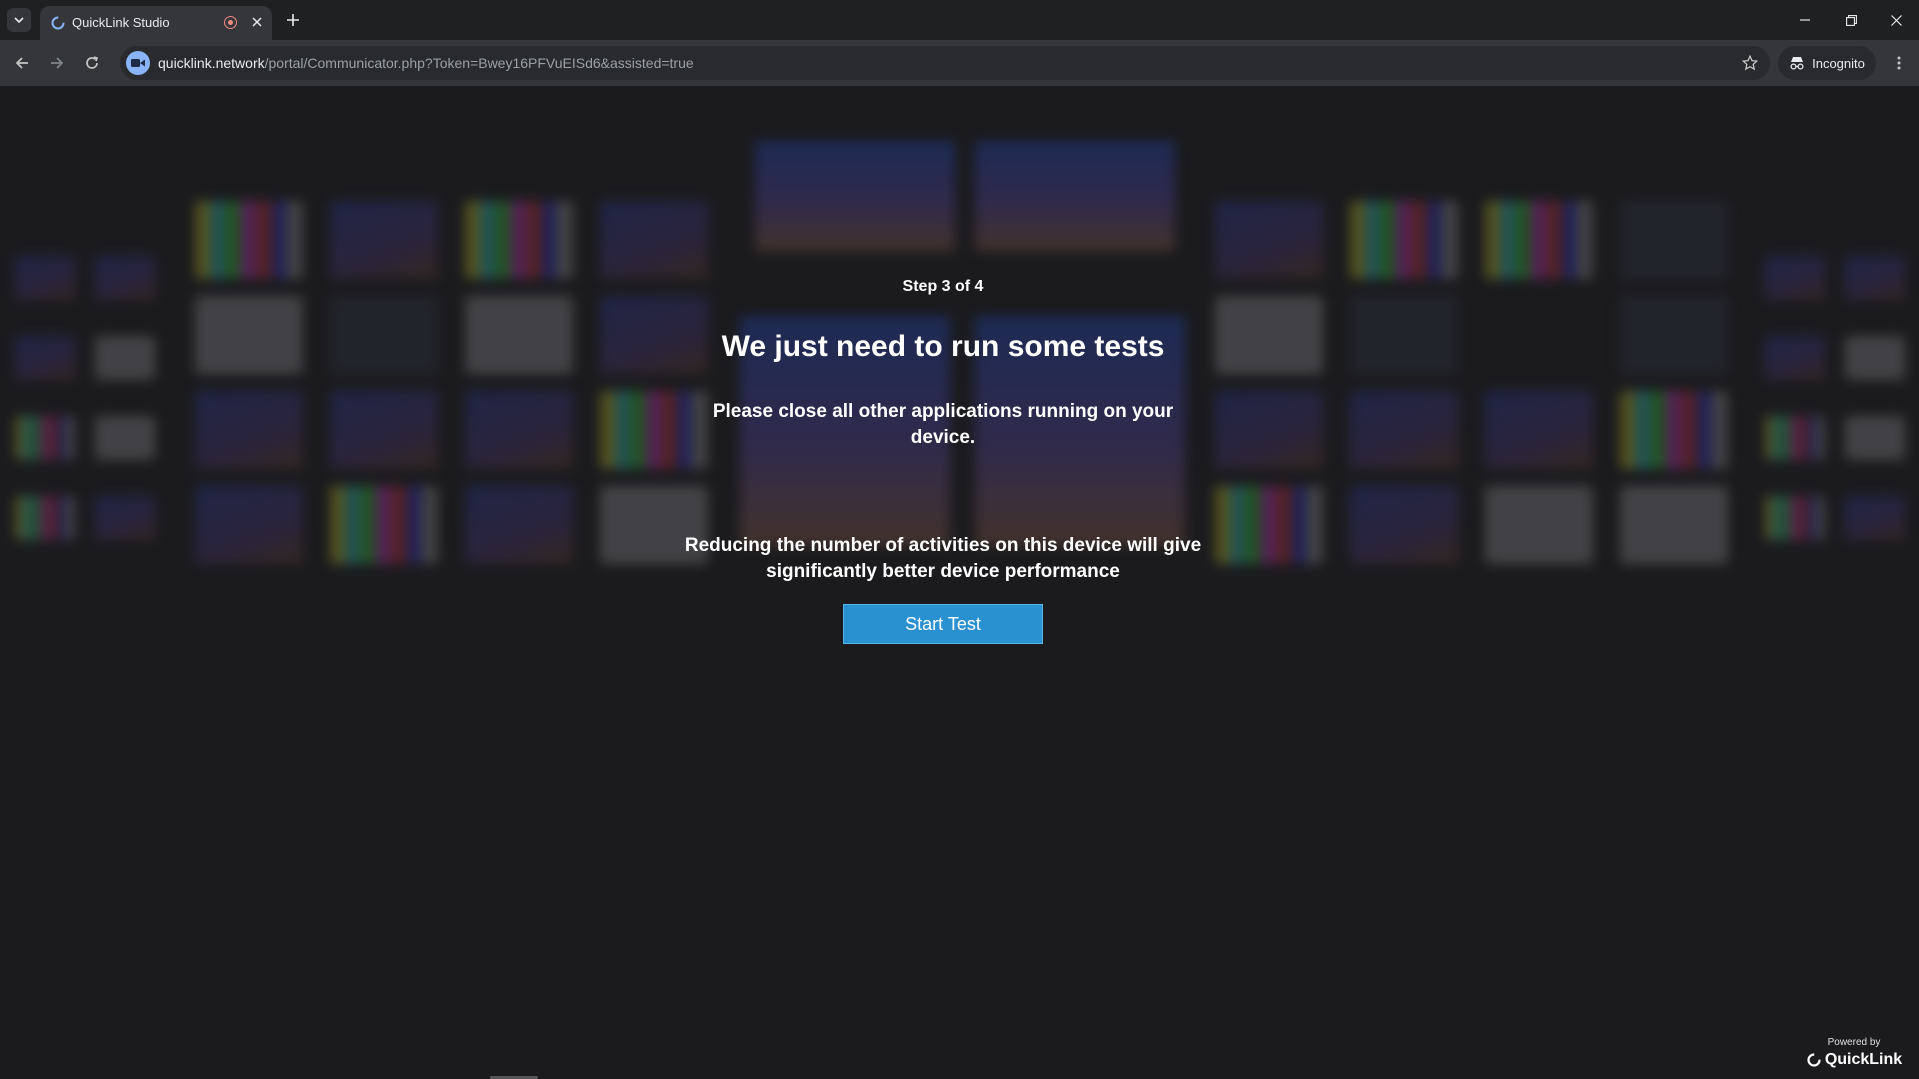 This screenshot has width=1919, height=1079. Describe the element at coordinates (1863, 1059) in the screenshot. I see `brand-name: QuickLink` at that location.